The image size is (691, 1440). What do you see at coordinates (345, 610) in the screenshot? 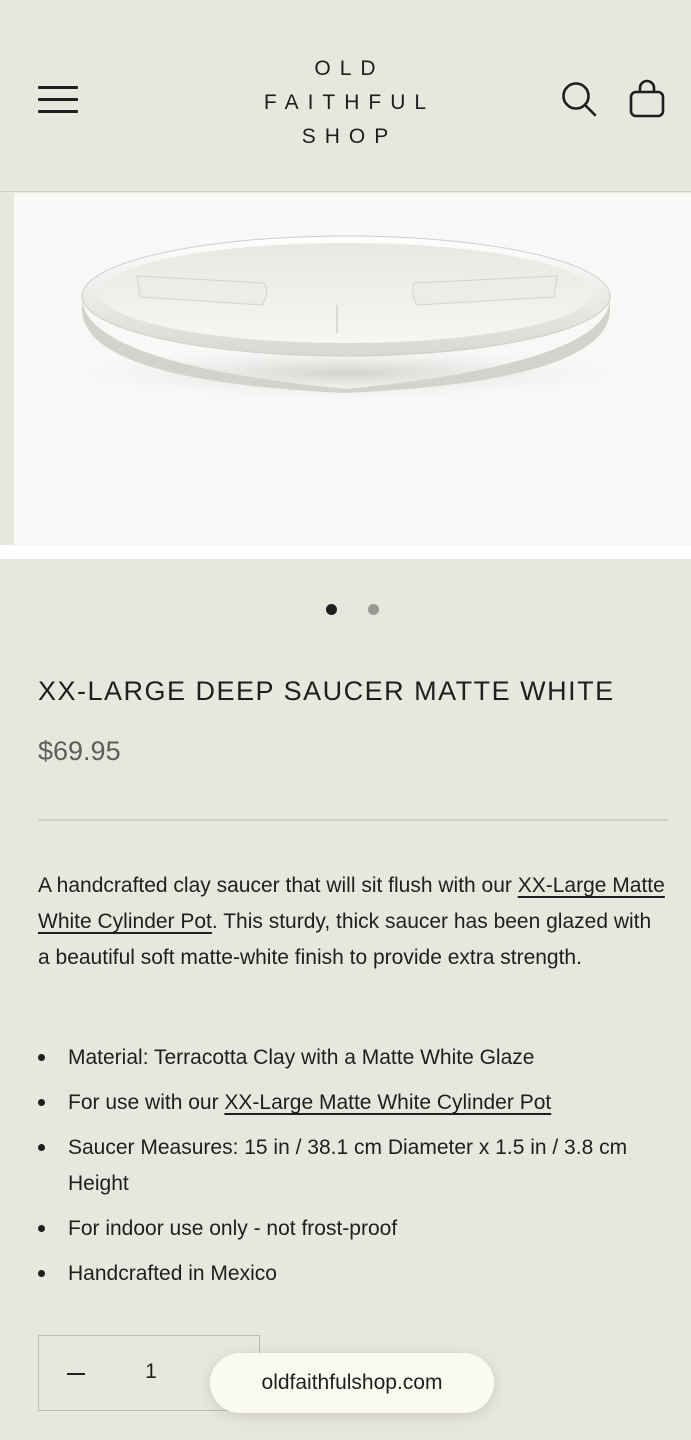
I see `gallery-pagination` at bounding box center [345, 610].